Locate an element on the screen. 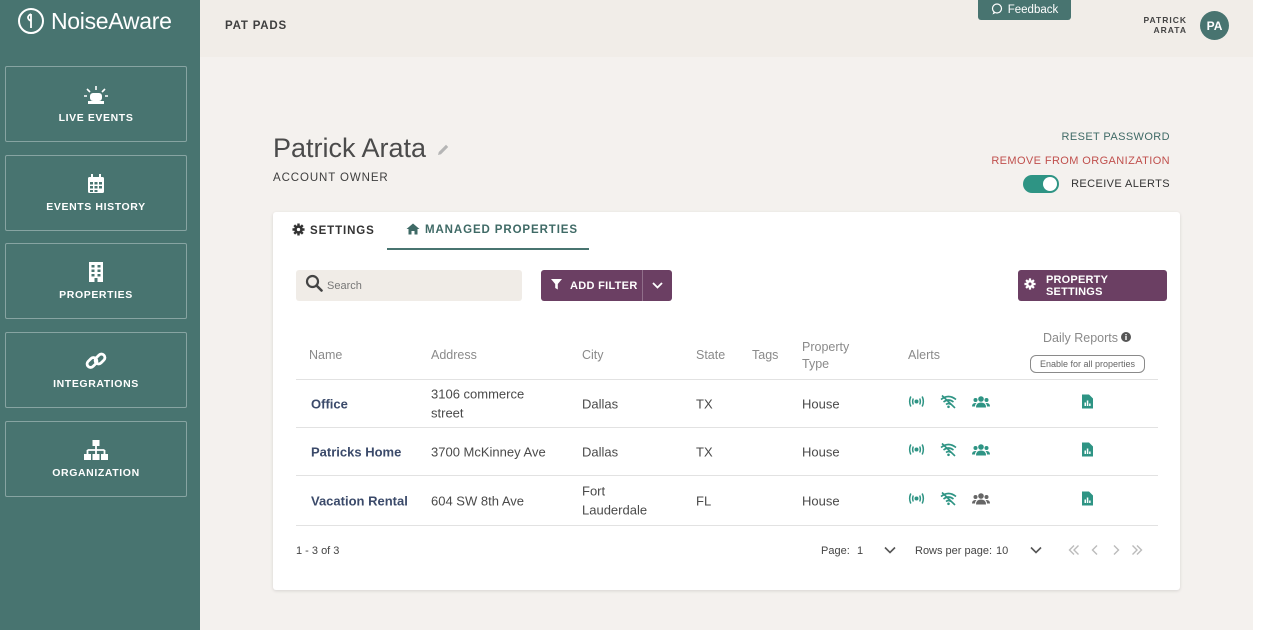 Image resolution: width=1266 pixels, height=630 pixels. tab-managed-properties-label: MANAGED PROPERTIES is located at coordinates (501, 230).